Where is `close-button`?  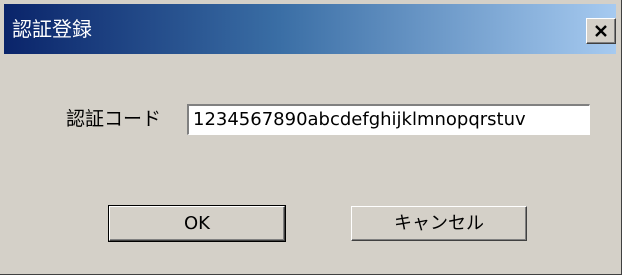
close-button is located at coordinates (601, 31).